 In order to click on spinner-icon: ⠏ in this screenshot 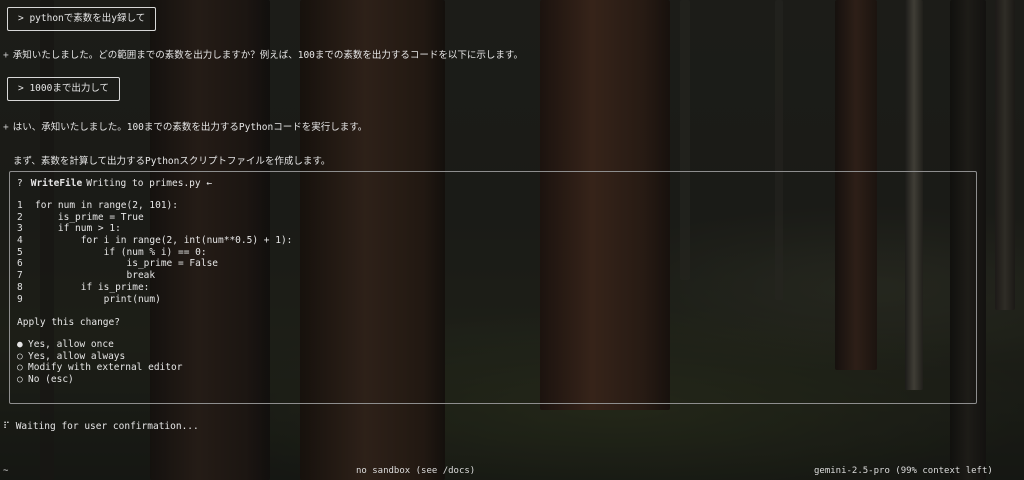, I will do `click(6, 426)`.